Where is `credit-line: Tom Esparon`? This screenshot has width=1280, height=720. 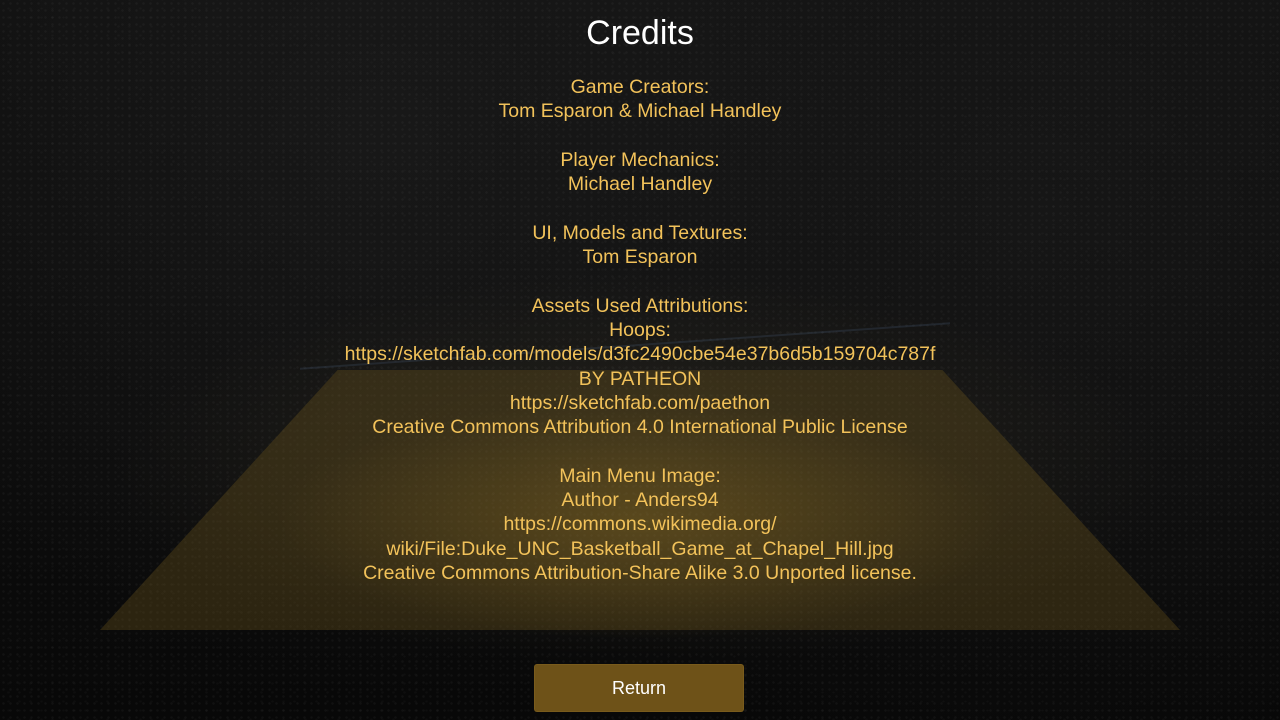
credit-line: Tom Esparon is located at coordinates (640, 257).